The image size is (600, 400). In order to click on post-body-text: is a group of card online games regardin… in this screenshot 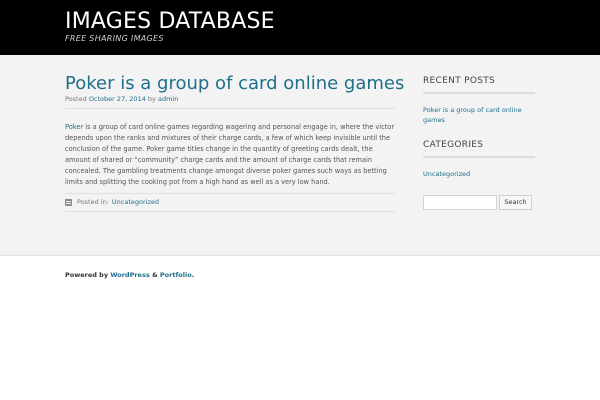, I will do `click(230, 155)`.